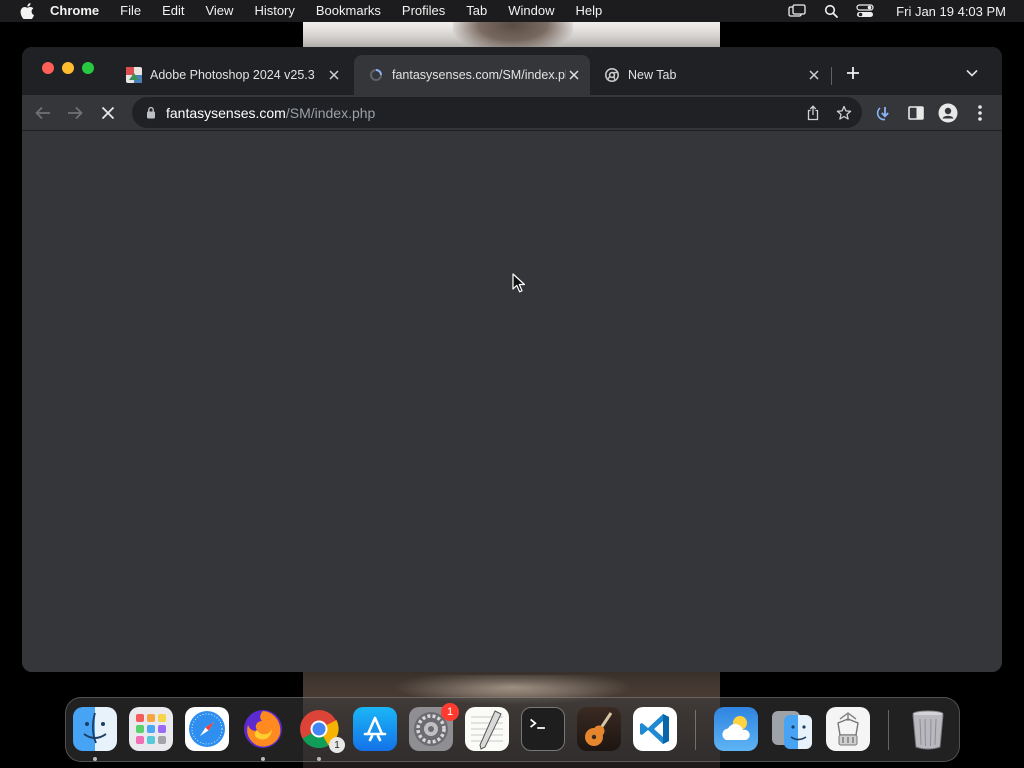 The width and height of the screenshot is (1024, 768). What do you see at coordinates (108, 113) in the screenshot?
I see `stop-loading-x-icon` at bounding box center [108, 113].